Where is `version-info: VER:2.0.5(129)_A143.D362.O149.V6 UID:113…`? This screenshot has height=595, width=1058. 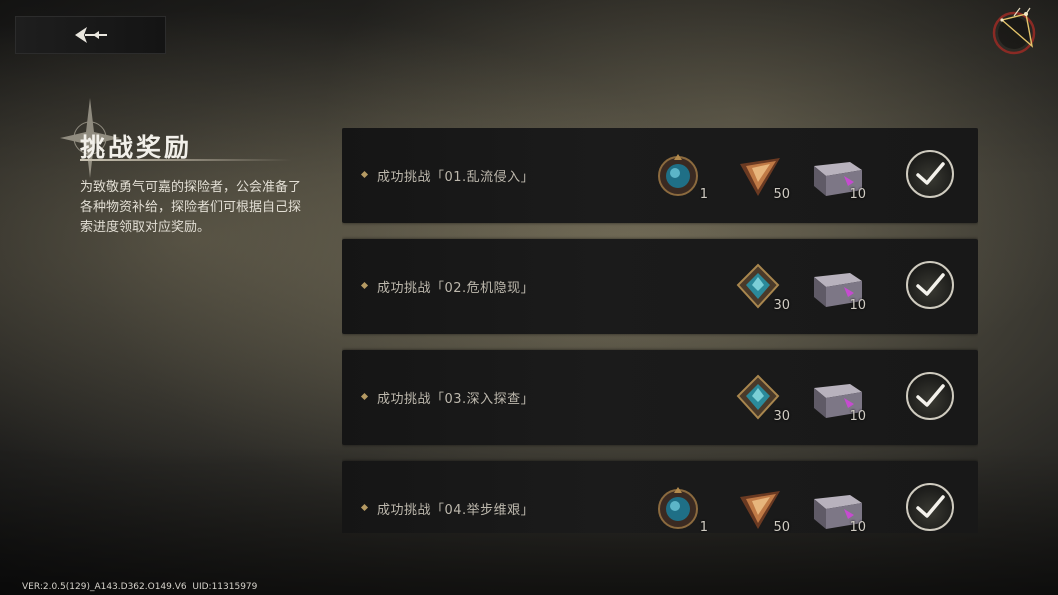
version-info: VER:2.0.5(129)_A143.D362.O149.V6 UID:113… is located at coordinates (139, 587).